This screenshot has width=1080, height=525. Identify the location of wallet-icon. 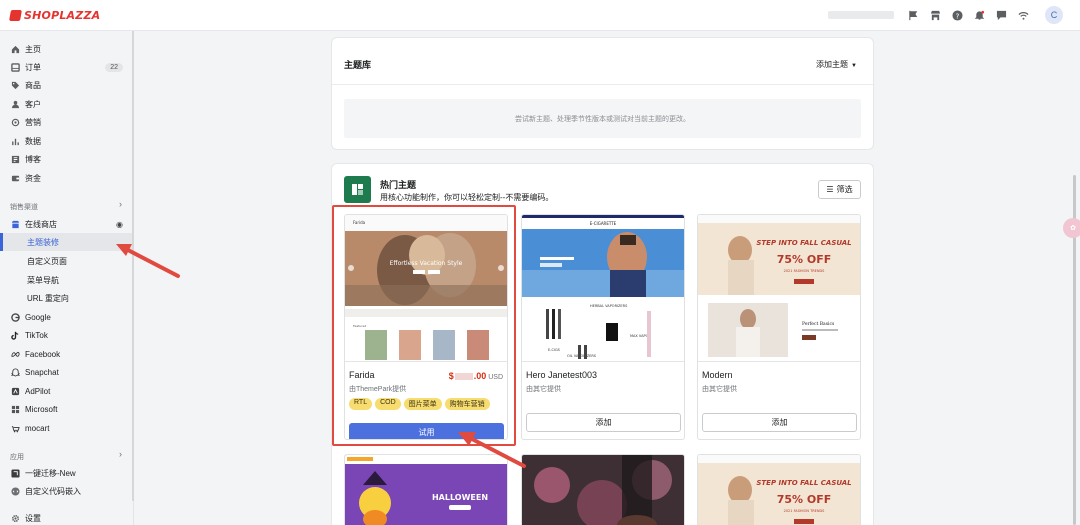
(15, 178).